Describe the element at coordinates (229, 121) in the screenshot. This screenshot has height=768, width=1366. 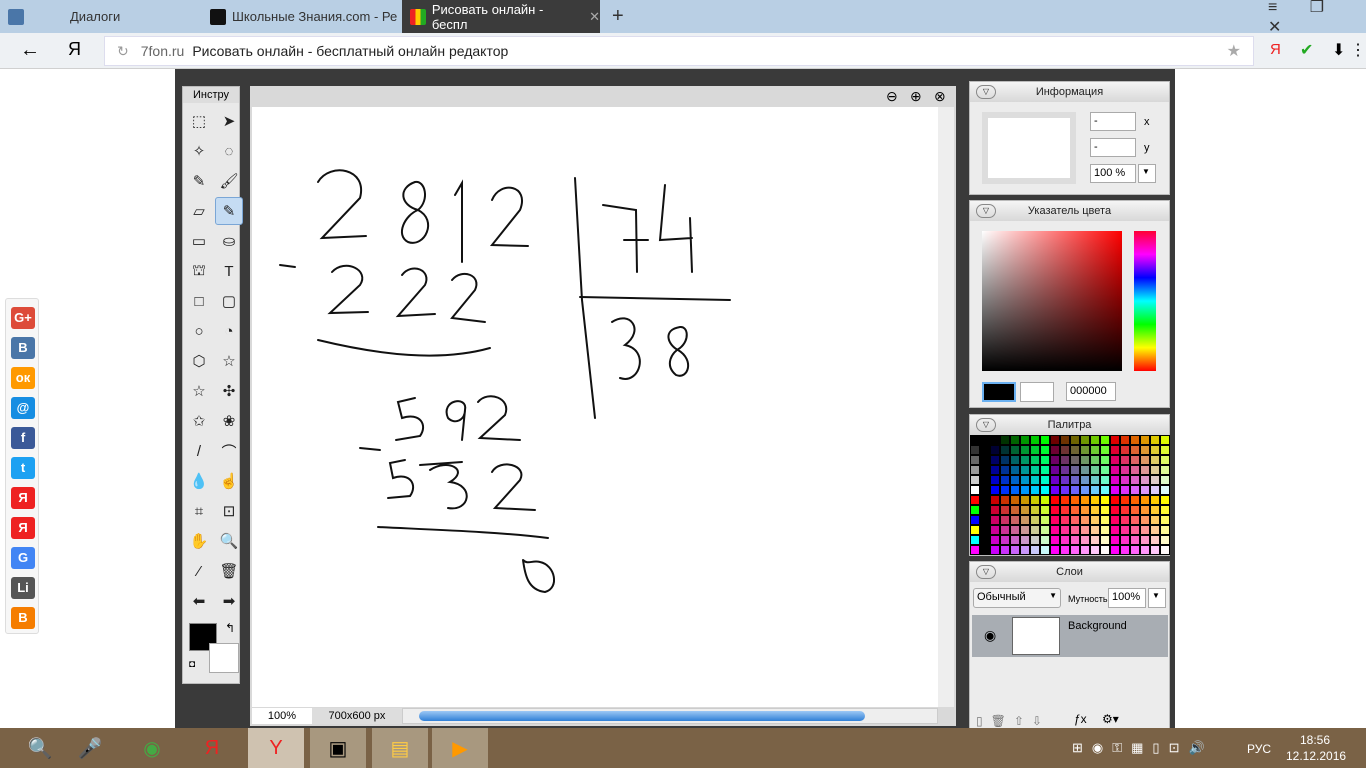
I see `move-tool-icon: ➤` at that location.